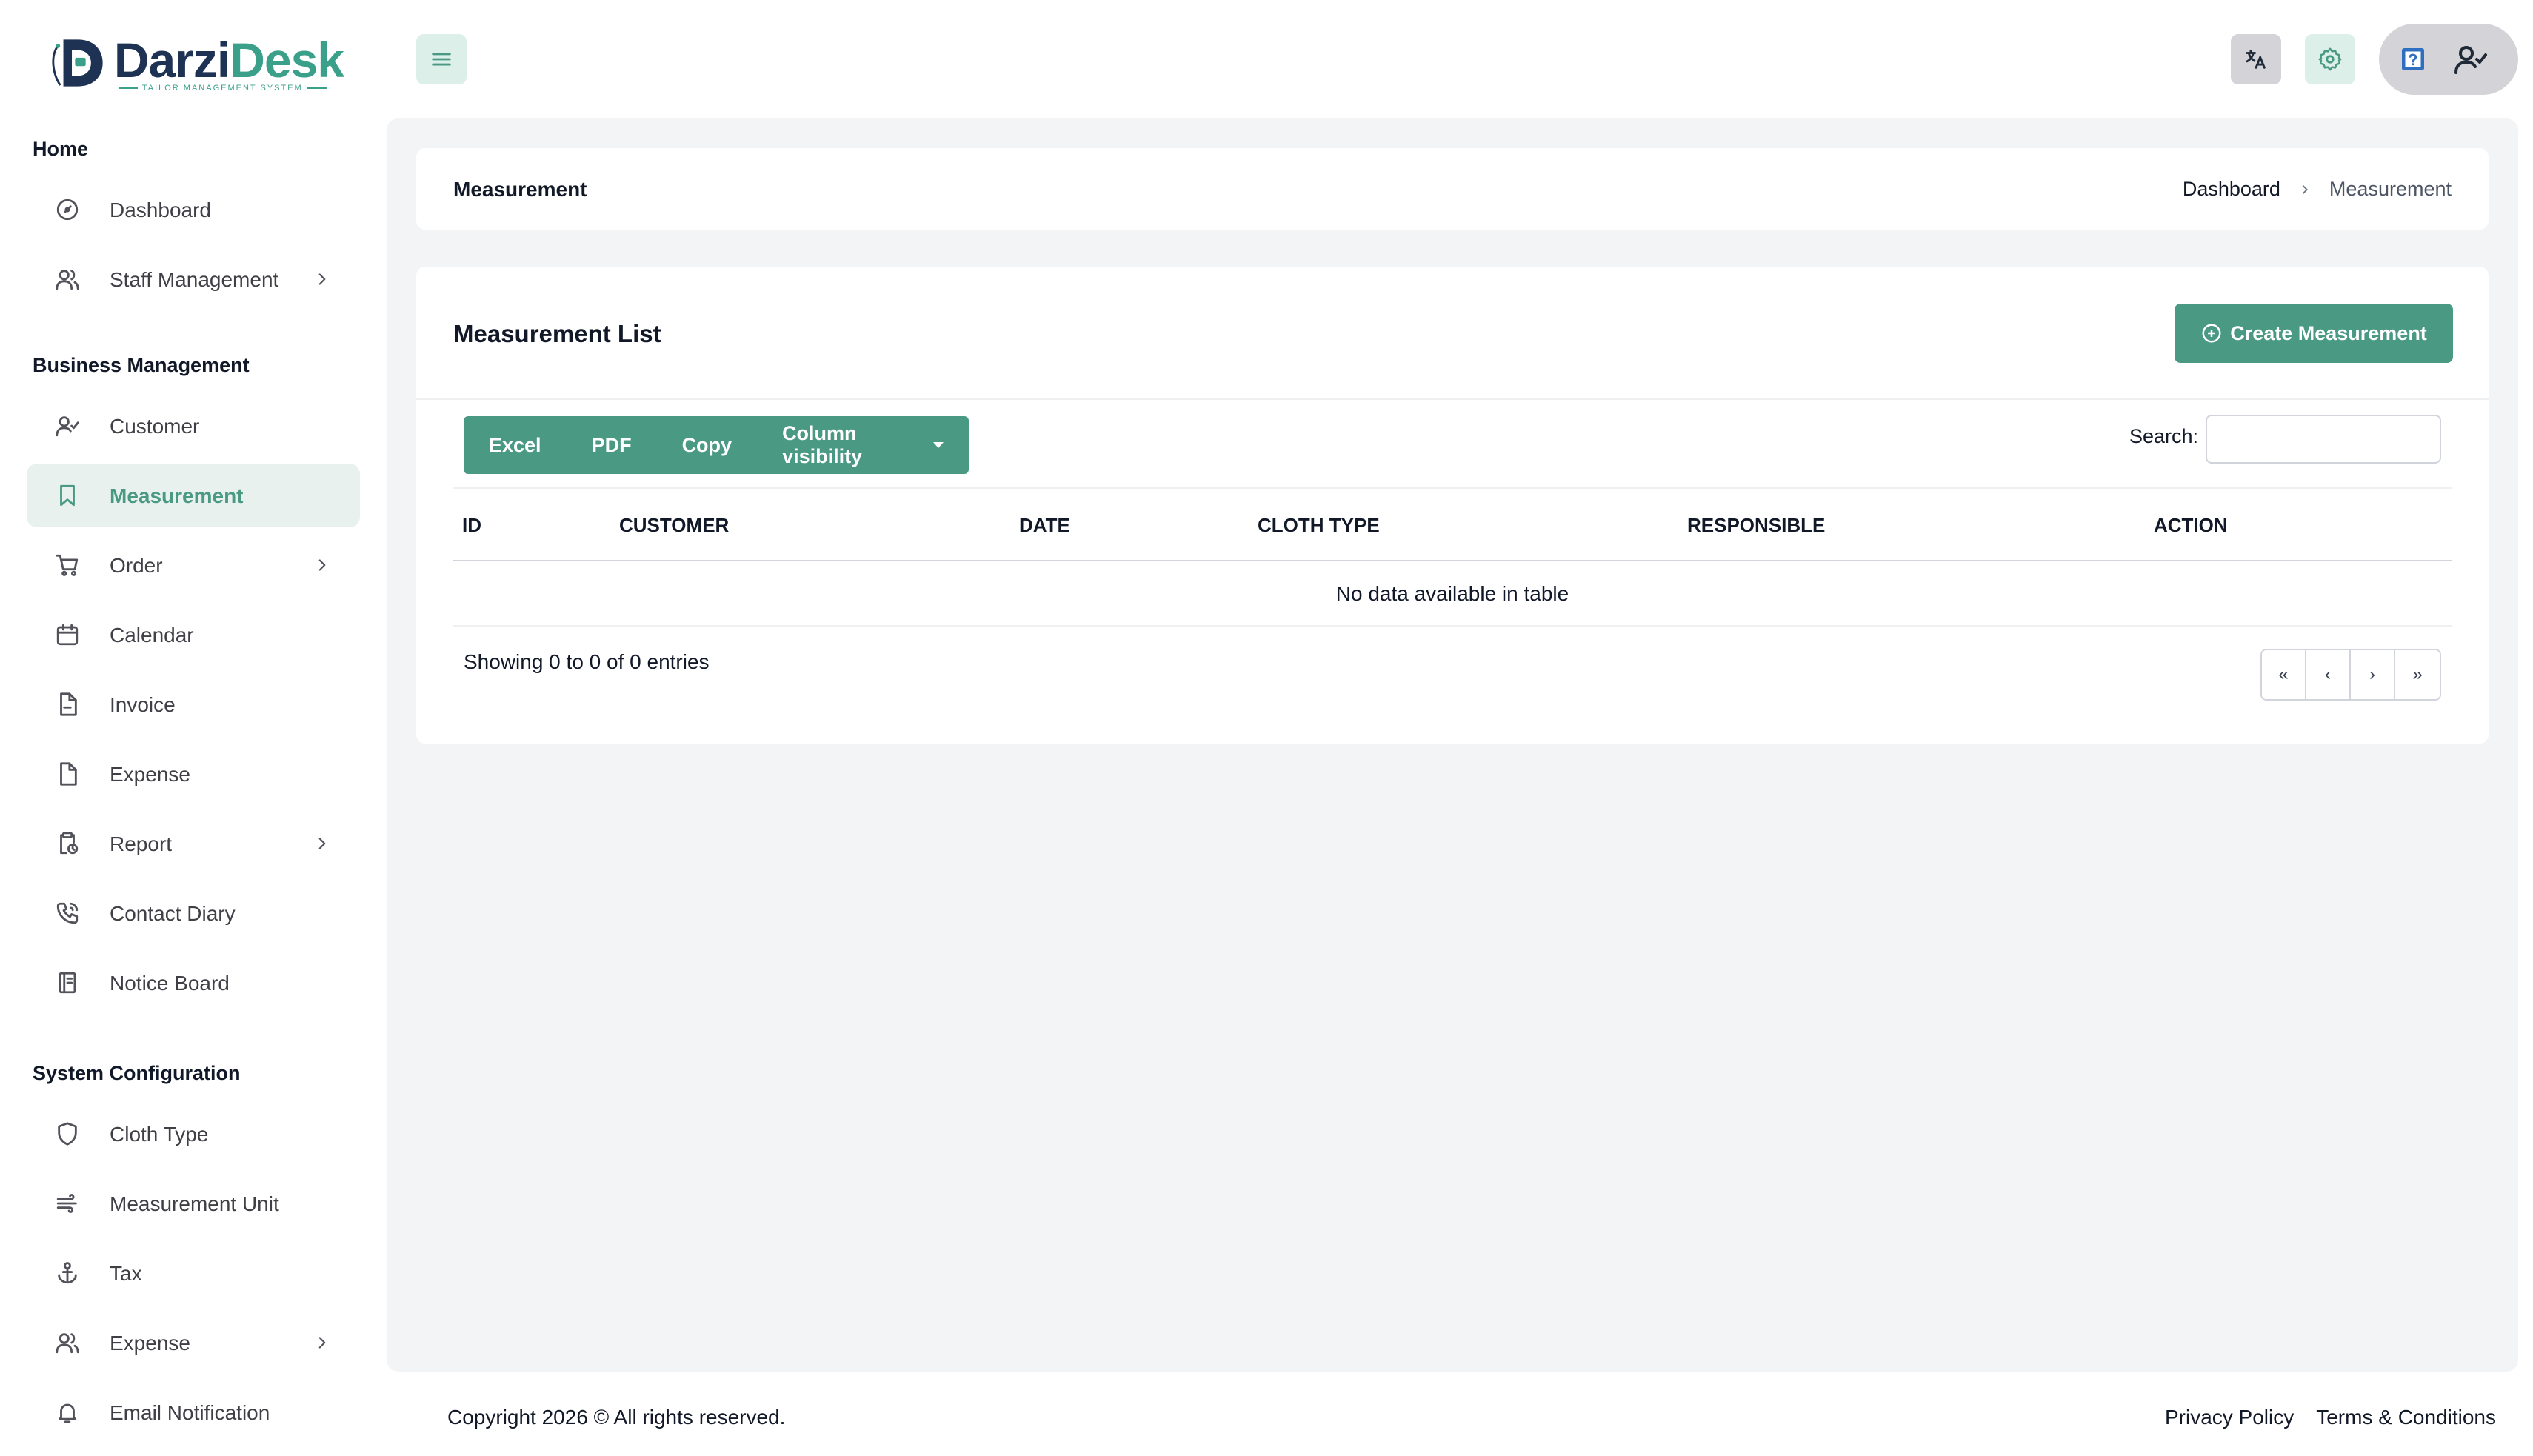  Describe the element at coordinates (2323, 439) in the screenshot. I see `search-input` at that location.